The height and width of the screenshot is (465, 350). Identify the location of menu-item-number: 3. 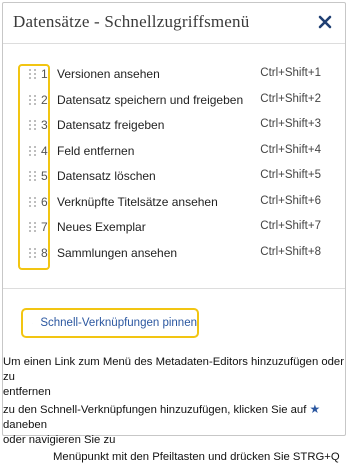
(44, 125).